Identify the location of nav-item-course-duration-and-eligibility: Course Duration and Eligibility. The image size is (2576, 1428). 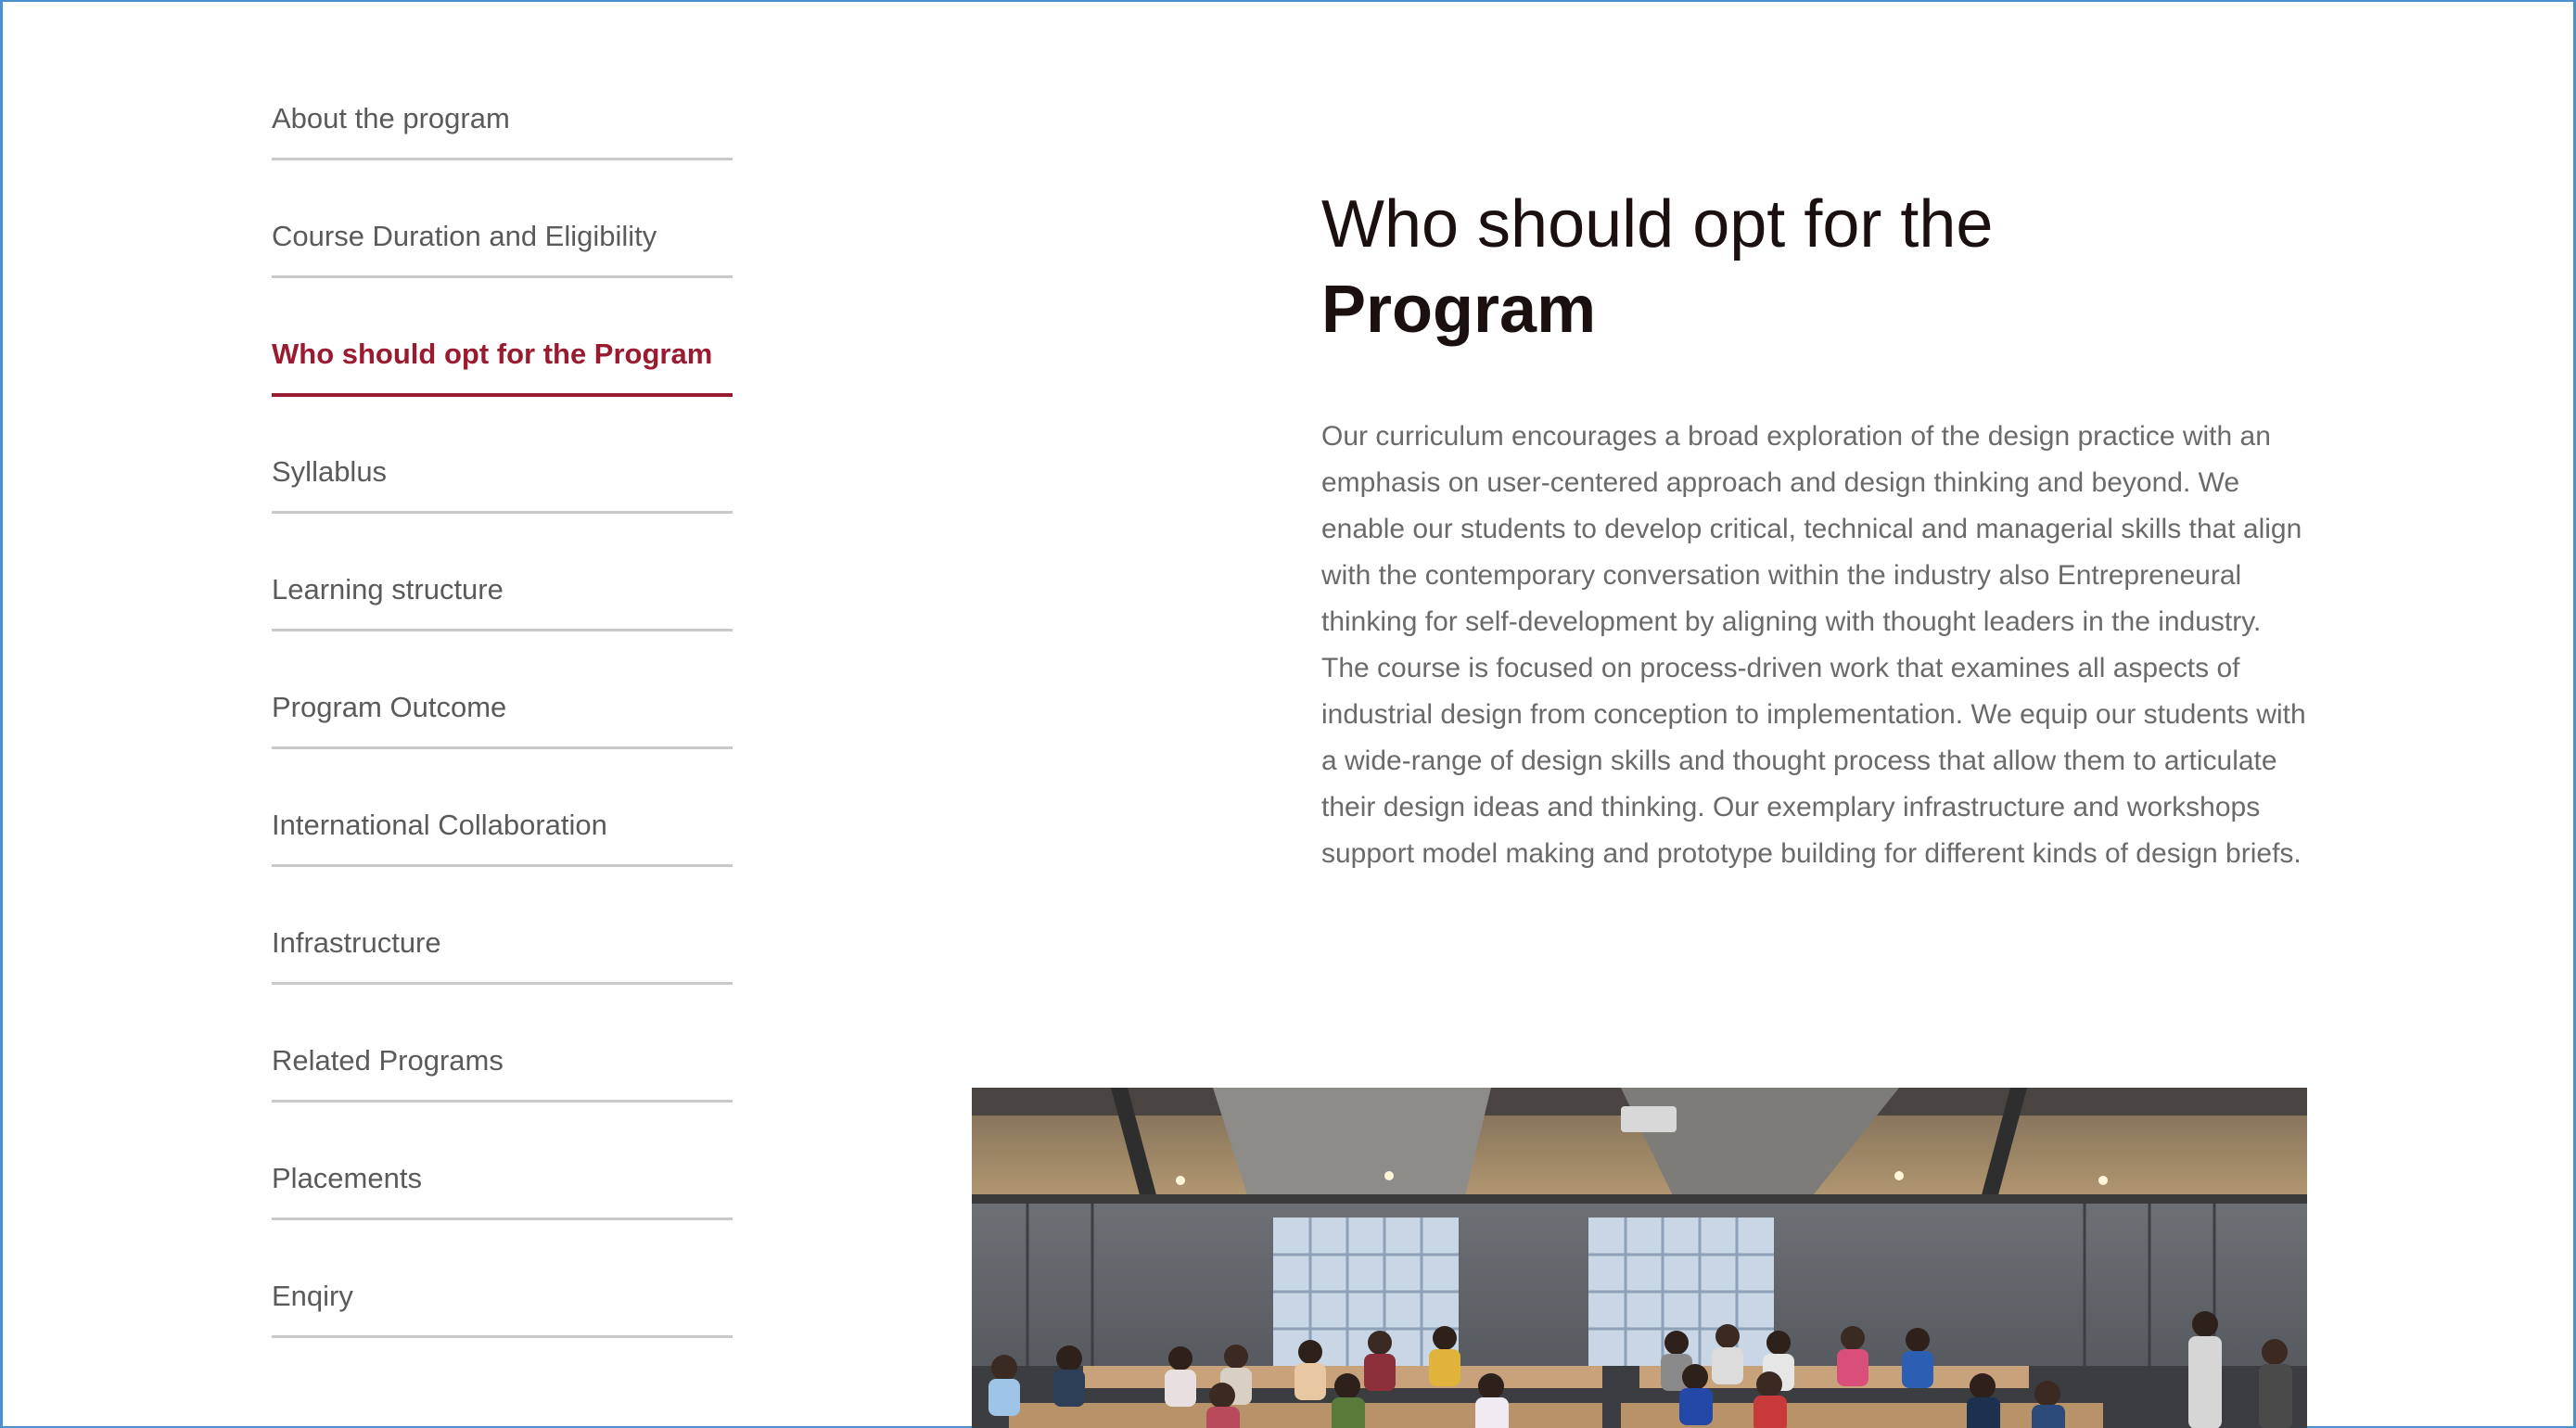
(502, 260).